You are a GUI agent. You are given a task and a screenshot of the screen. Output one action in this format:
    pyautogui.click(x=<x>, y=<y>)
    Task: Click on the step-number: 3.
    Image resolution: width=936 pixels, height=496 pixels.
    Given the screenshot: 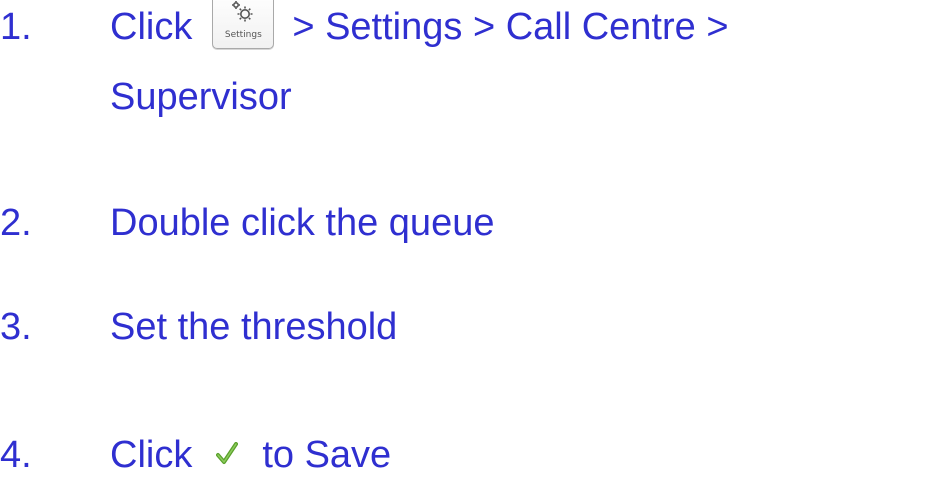 What is the action you would take?
    pyautogui.click(x=16, y=327)
    